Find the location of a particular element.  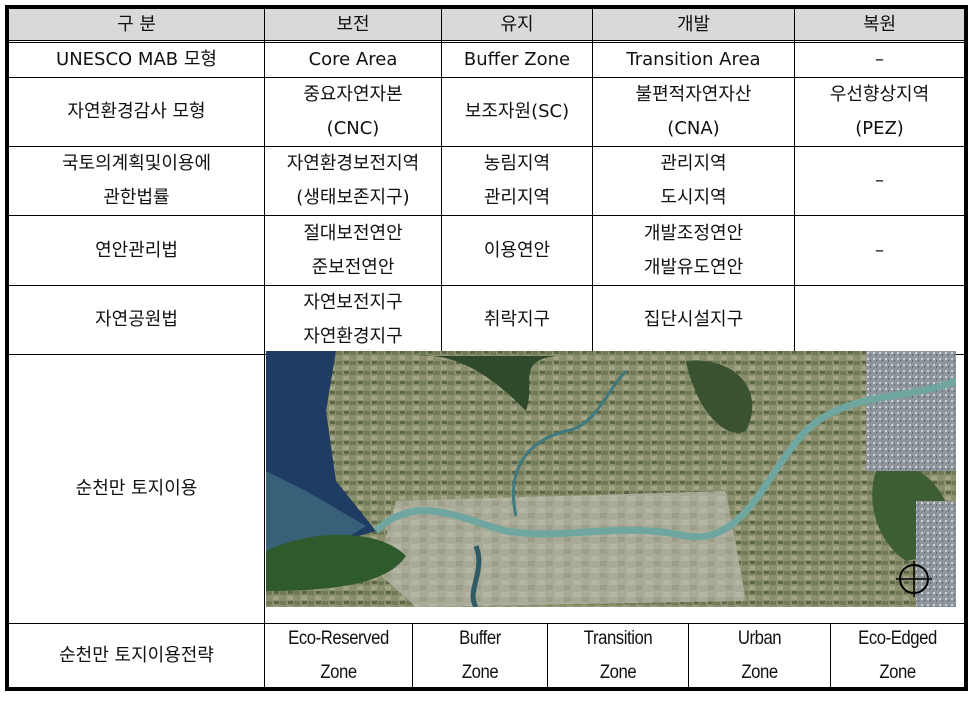

zone-text: Transition is located at coordinates (618, 638).